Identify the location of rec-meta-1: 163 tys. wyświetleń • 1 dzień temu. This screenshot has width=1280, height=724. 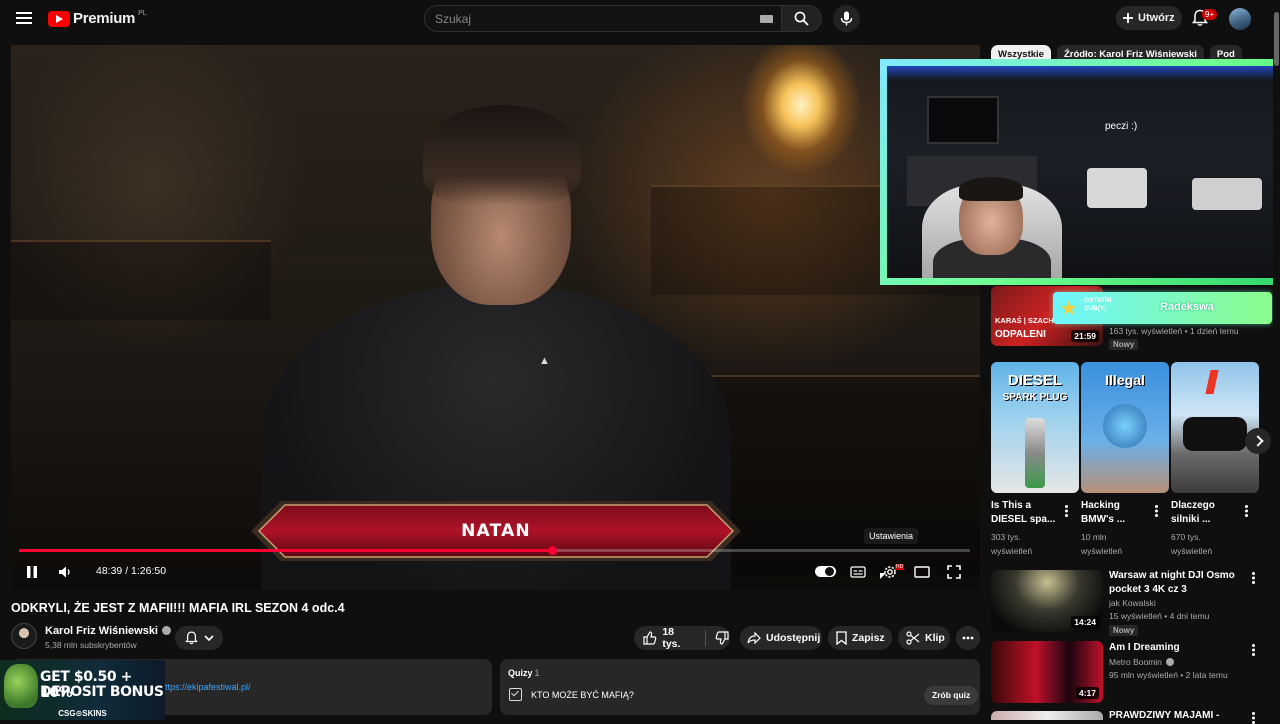
(1174, 331).